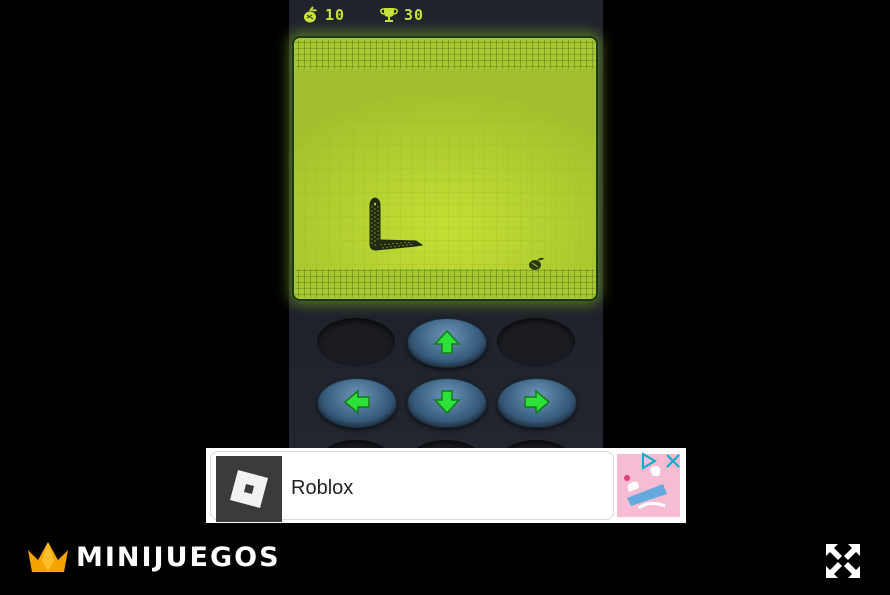 This screenshot has height=595, width=890. Describe the element at coordinates (48, 557) in the screenshot. I see `crown-icon` at that location.